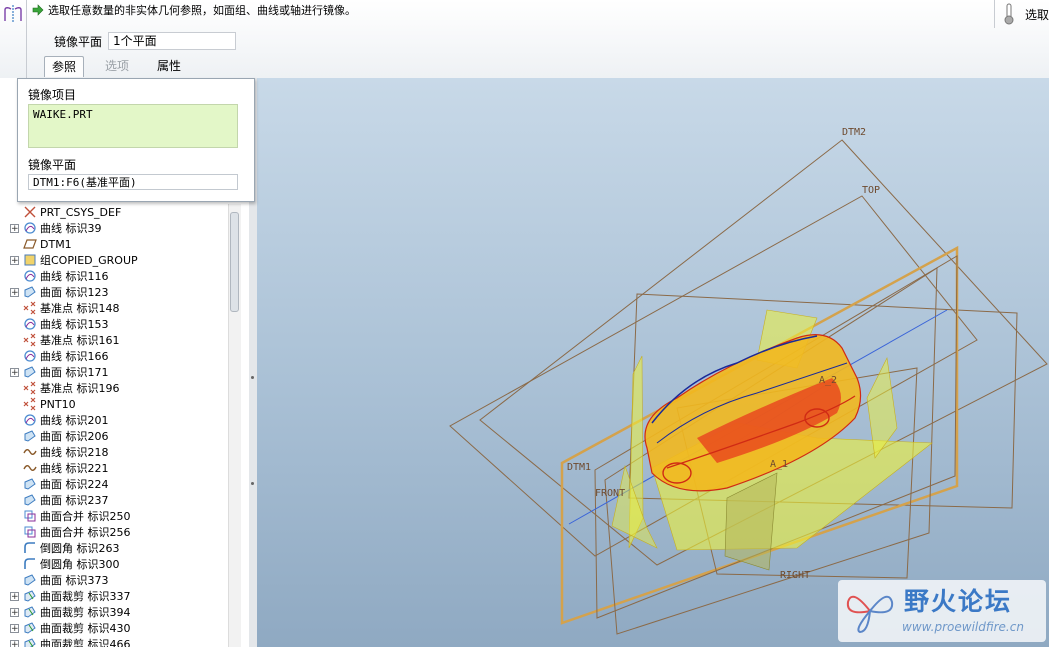 This screenshot has height=647, width=1049. I want to click on tree-item: + 曲面裁剪 标识466, so click(120, 641).